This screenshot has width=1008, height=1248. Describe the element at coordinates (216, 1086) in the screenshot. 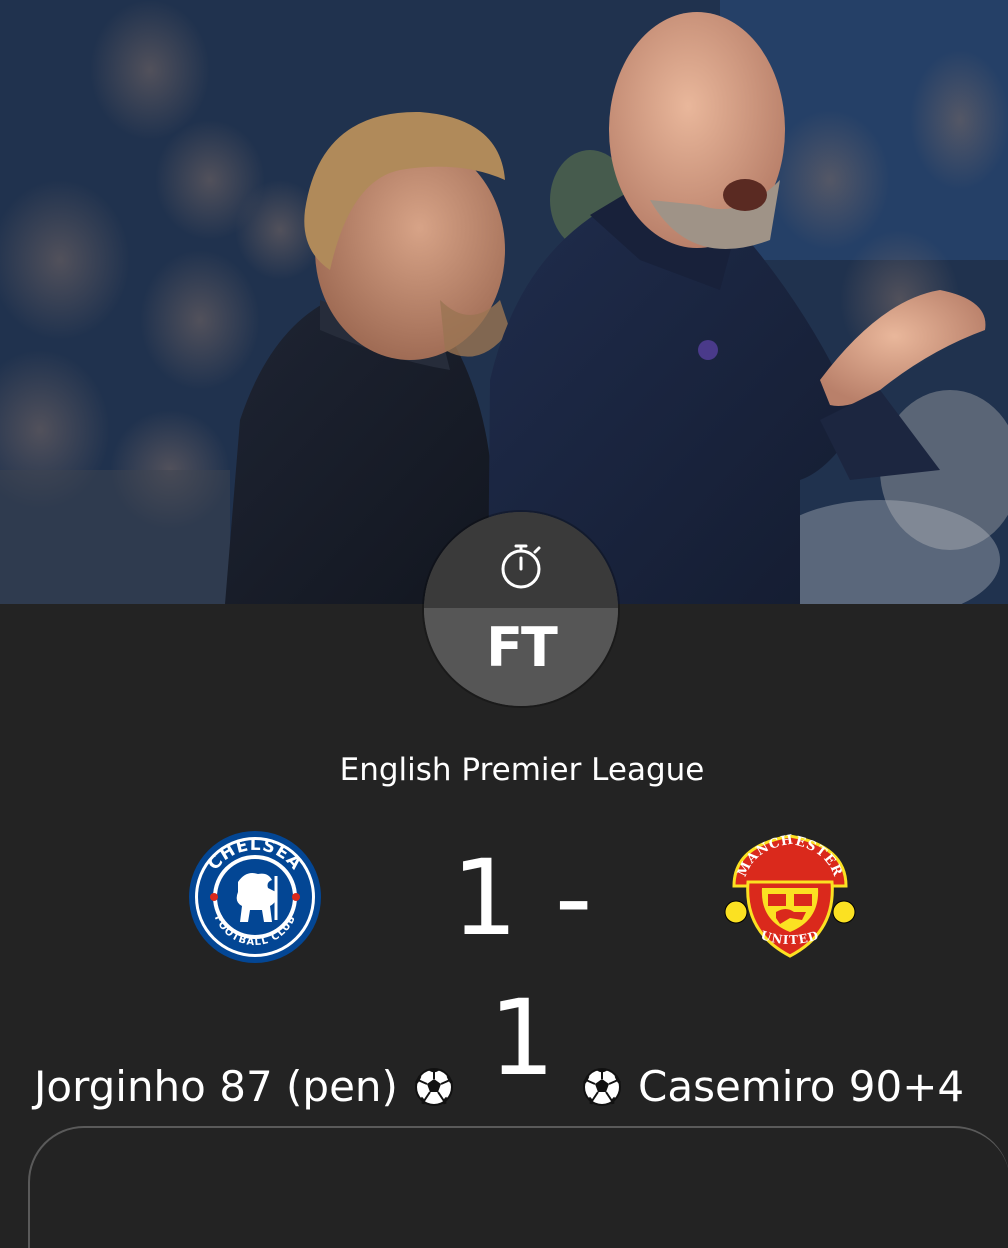

I see `home-scorer-text: Jorginho 87 (pen)` at that location.